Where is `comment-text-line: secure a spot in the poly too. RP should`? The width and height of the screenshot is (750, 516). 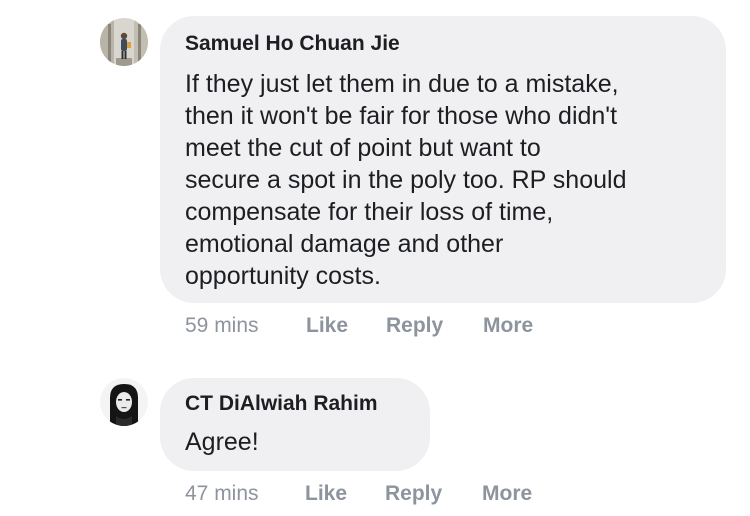
comment-text-line: secure a spot in the poly too. RP should is located at coordinates (406, 180).